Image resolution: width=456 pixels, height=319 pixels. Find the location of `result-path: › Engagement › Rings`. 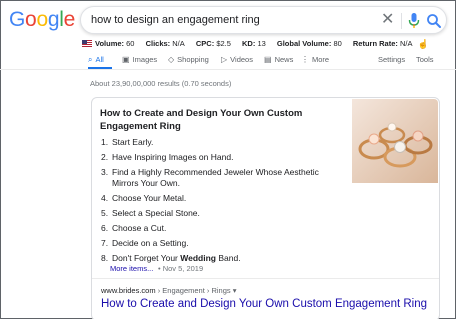

result-path: › Engagement › Rings is located at coordinates (193, 290).